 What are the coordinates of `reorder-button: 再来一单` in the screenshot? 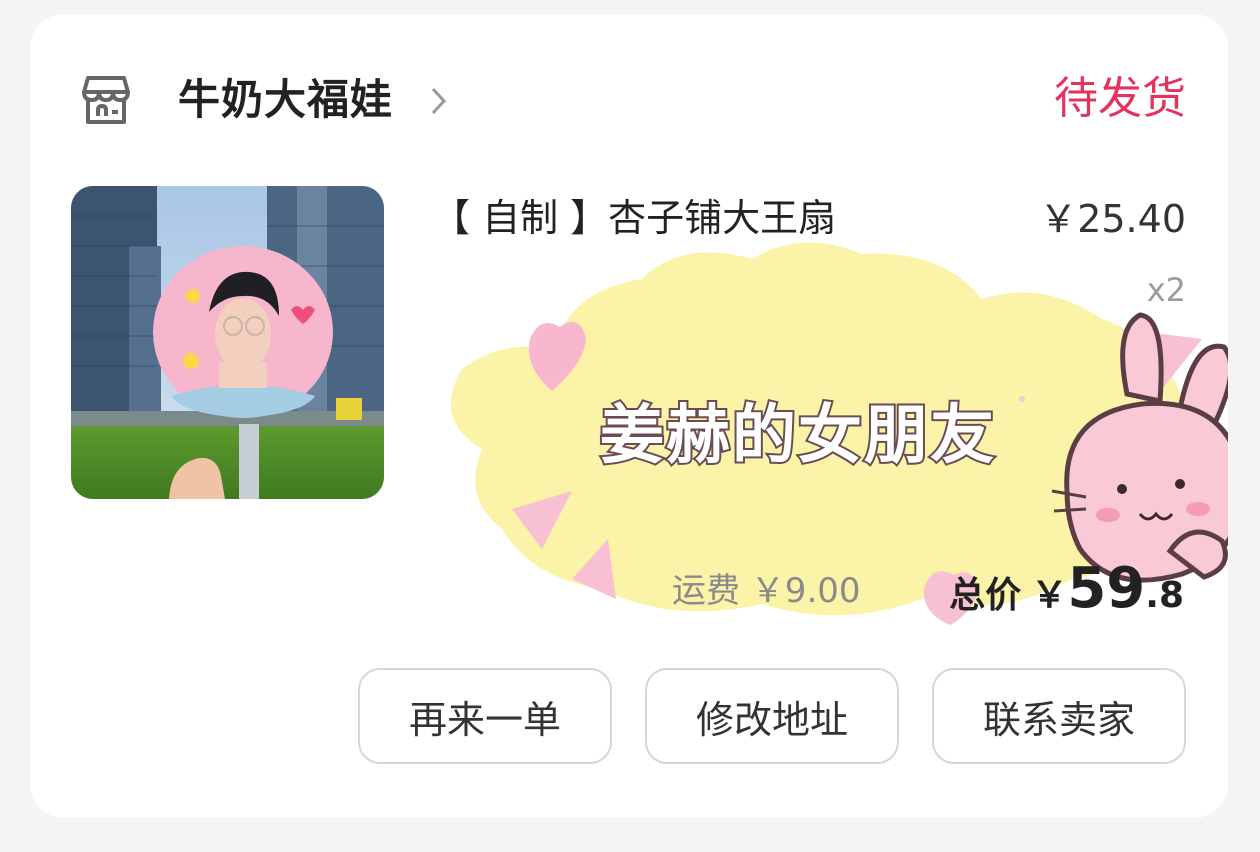 It's located at (485, 716).